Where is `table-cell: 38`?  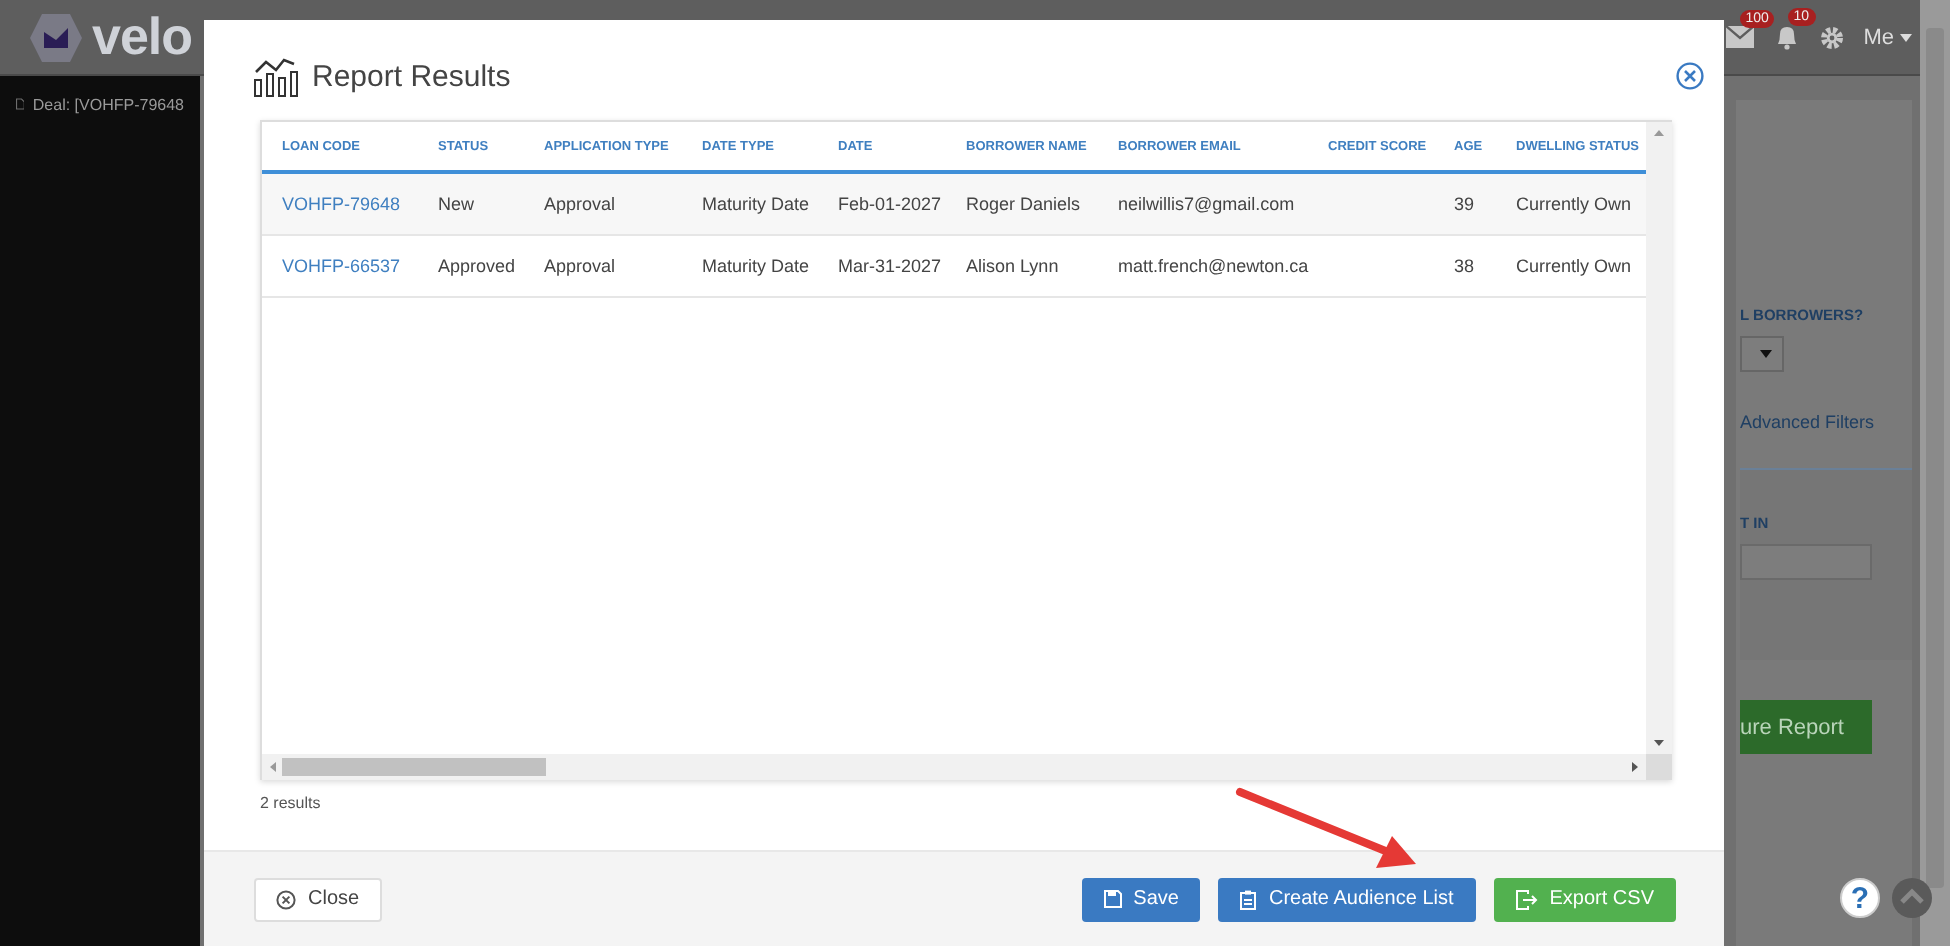 table-cell: 38 is located at coordinates (1465, 266).